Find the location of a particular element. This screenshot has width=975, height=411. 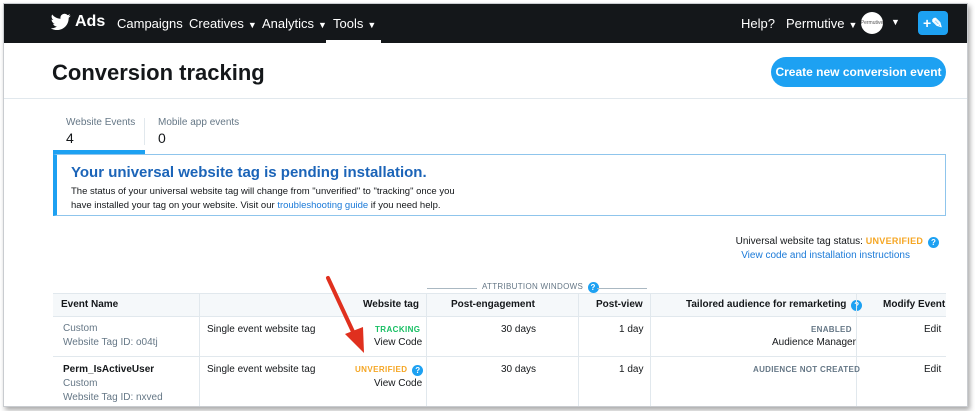

ads-logo: Ads is located at coordinates (78, 22).